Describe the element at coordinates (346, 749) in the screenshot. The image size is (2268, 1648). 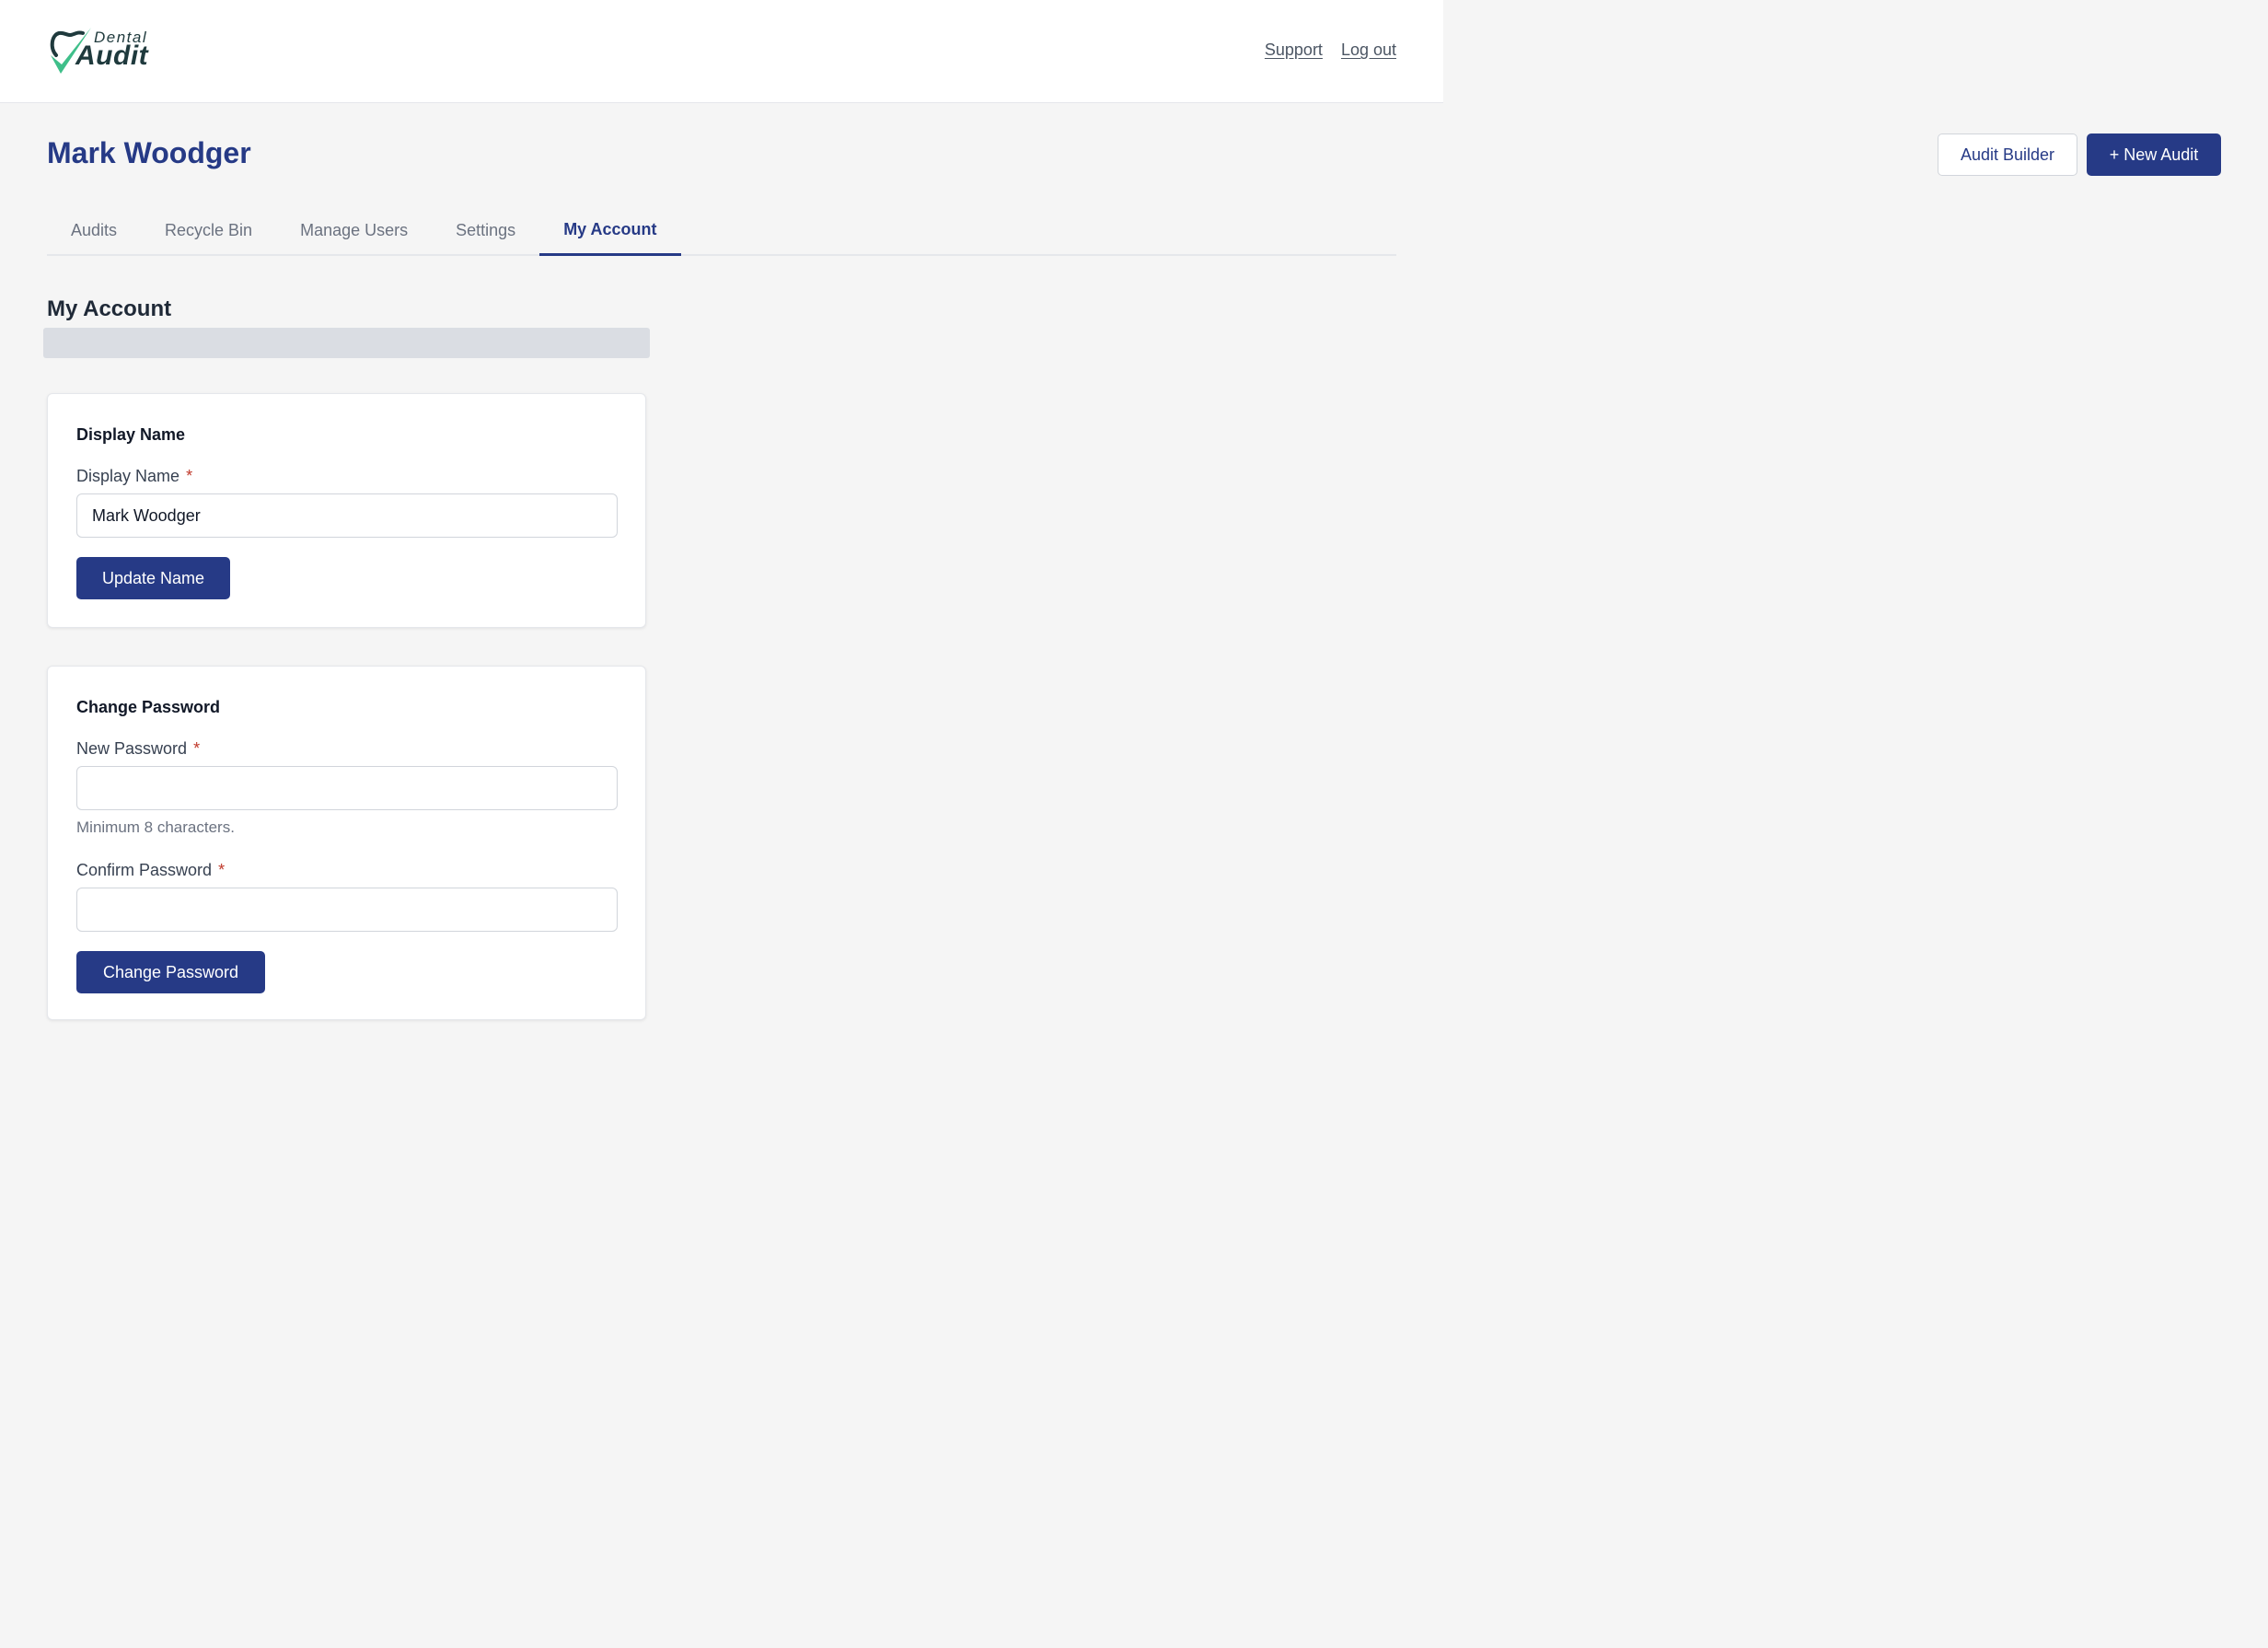
I see `new-password-label: New Password *` at that location.